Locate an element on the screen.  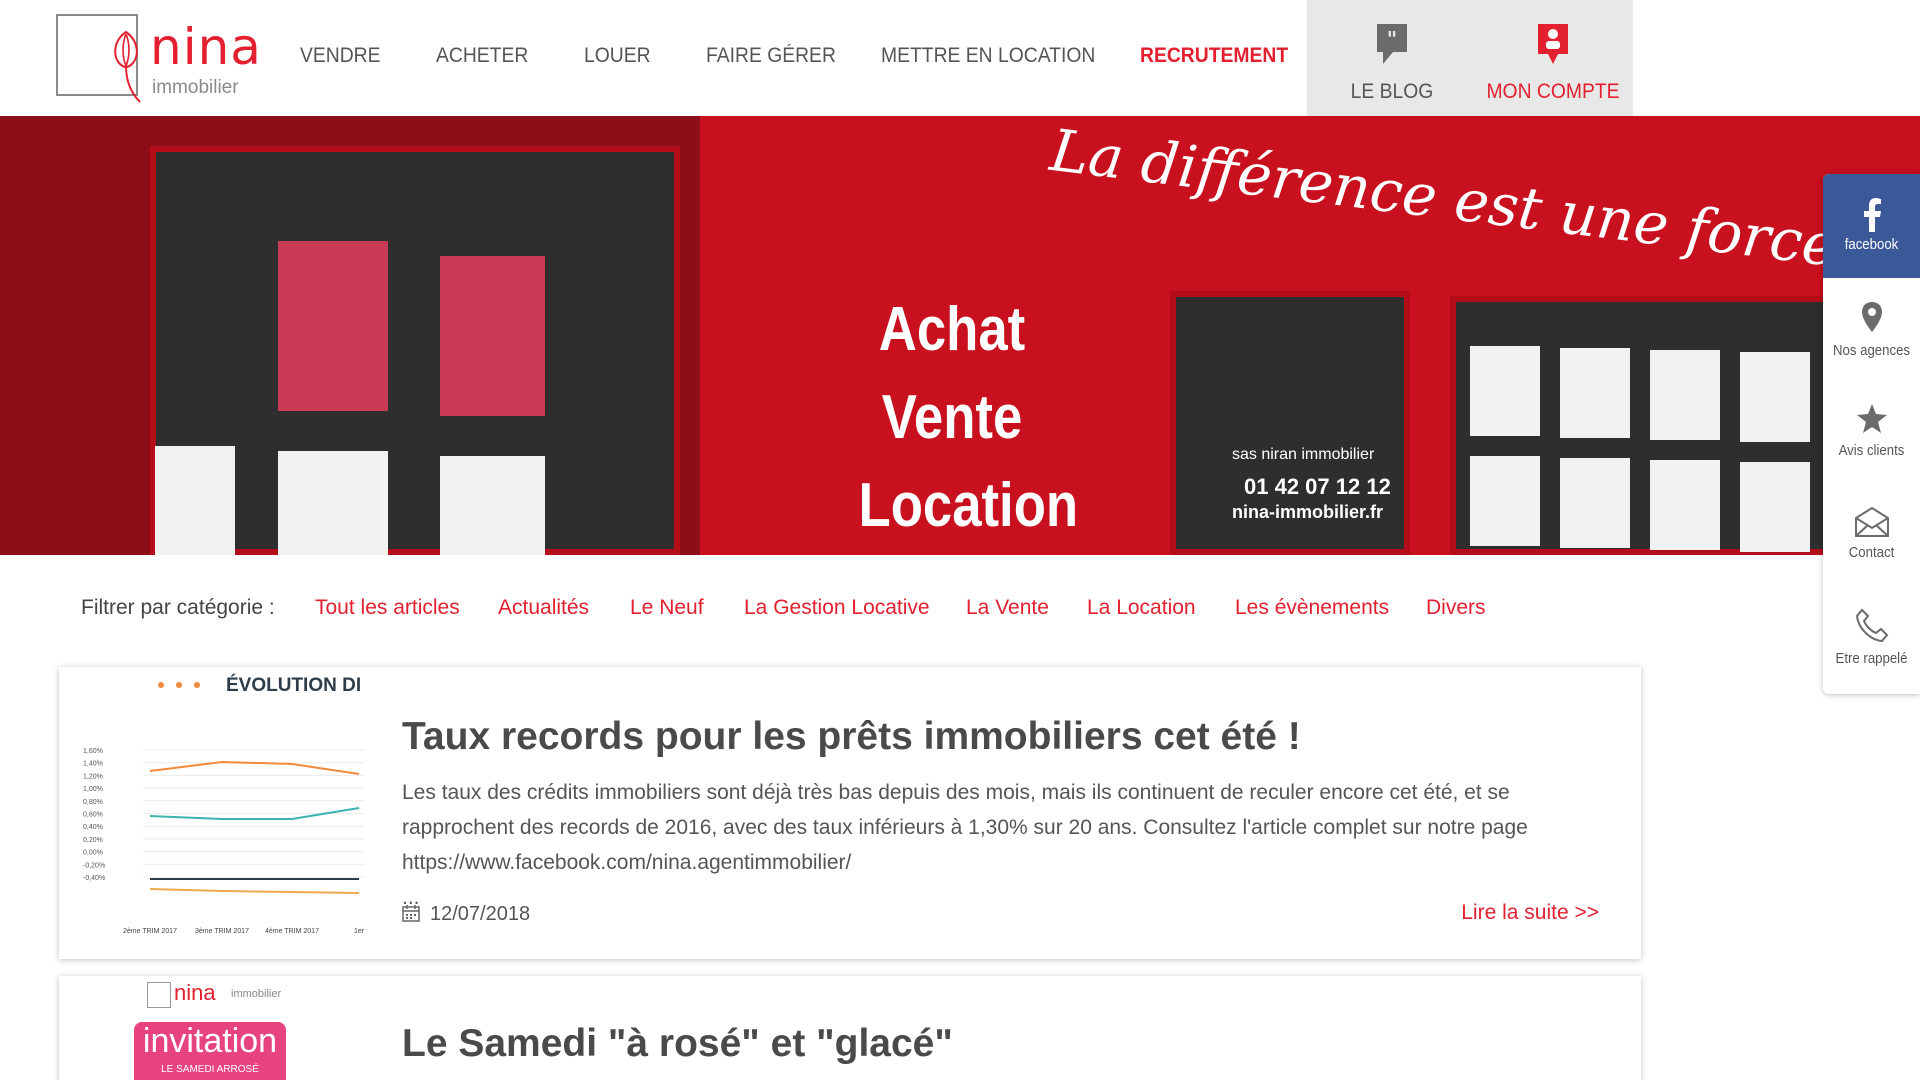
hero-sign-website: nina-immobilier.fr is located at coordinates (1308, 512).